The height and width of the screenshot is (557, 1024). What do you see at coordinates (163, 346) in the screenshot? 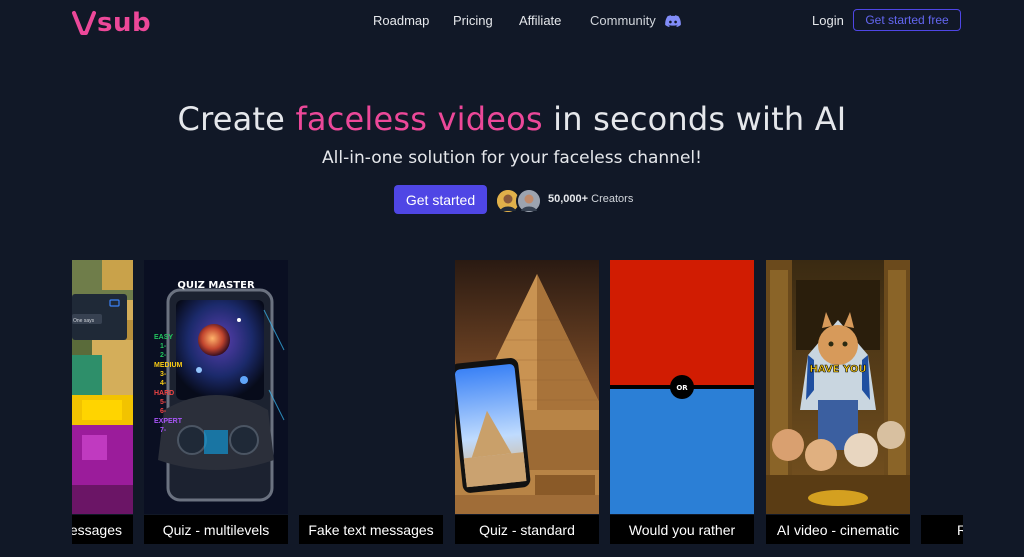
I see `quiz-level: 1-` at bounding box center [163, 346].